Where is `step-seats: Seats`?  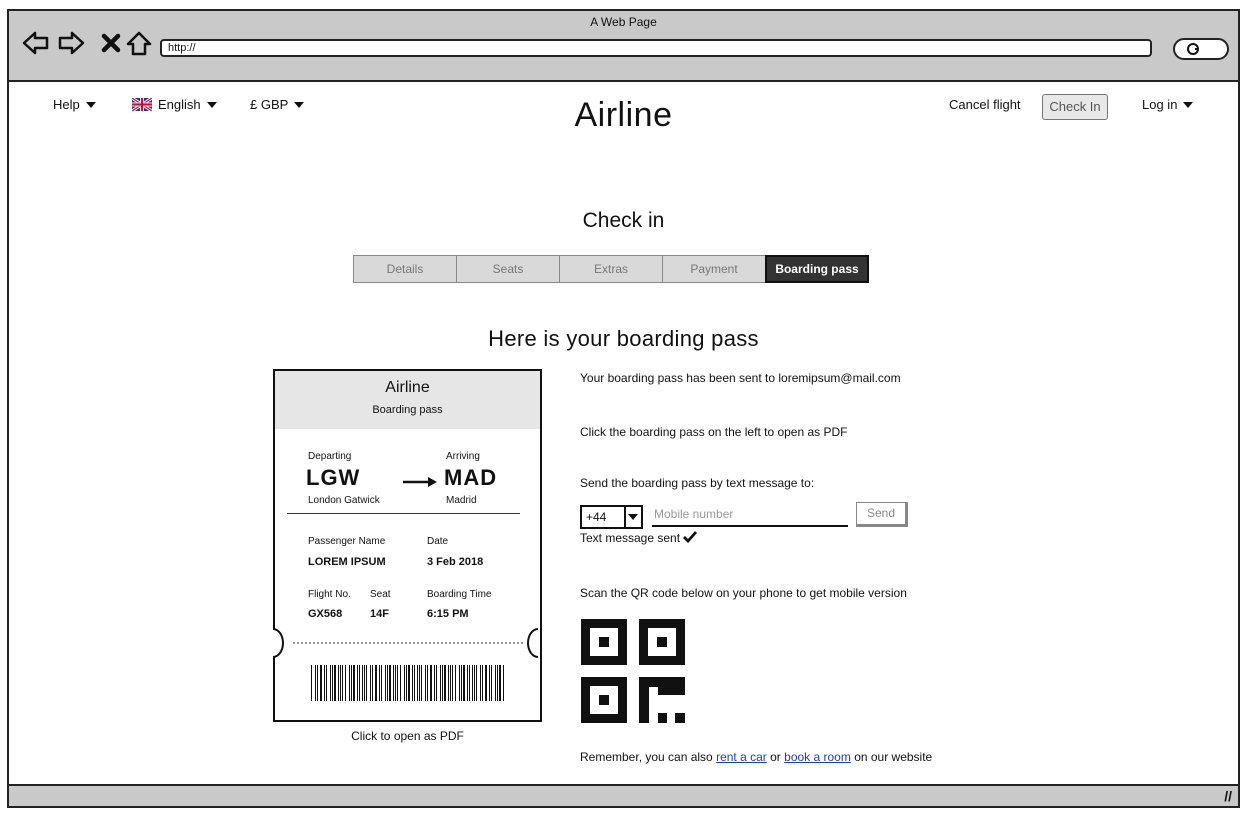 step-seats: Seats is located at coordinates (508, 269).